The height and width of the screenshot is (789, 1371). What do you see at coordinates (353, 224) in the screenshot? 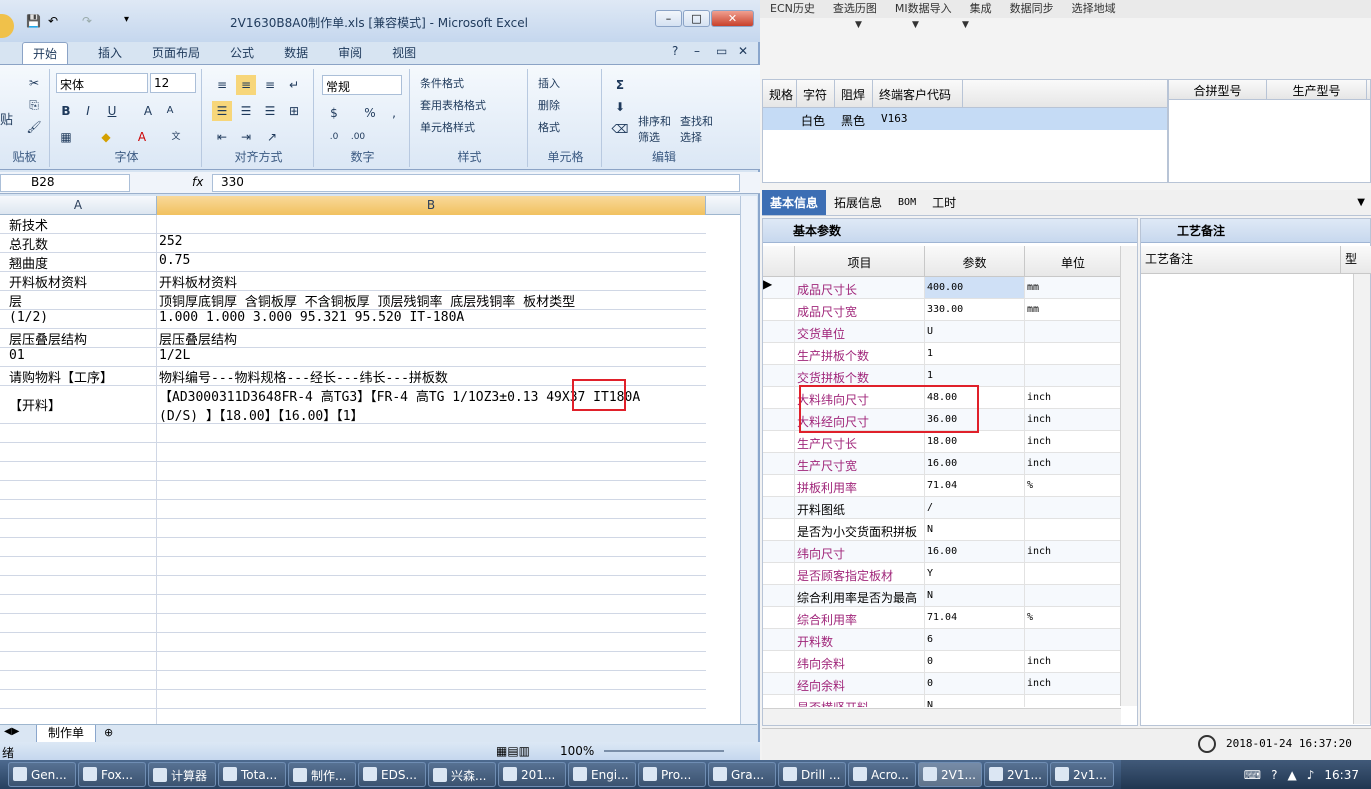
I see `sheet-row: 新技术` at bounding box center [353, 224].